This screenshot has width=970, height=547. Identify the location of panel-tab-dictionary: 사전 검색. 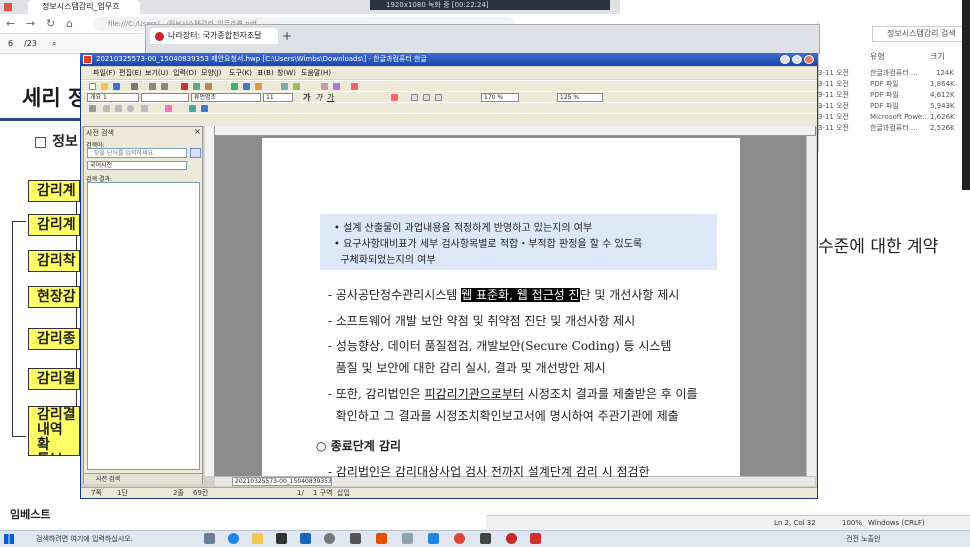
(108, 479).